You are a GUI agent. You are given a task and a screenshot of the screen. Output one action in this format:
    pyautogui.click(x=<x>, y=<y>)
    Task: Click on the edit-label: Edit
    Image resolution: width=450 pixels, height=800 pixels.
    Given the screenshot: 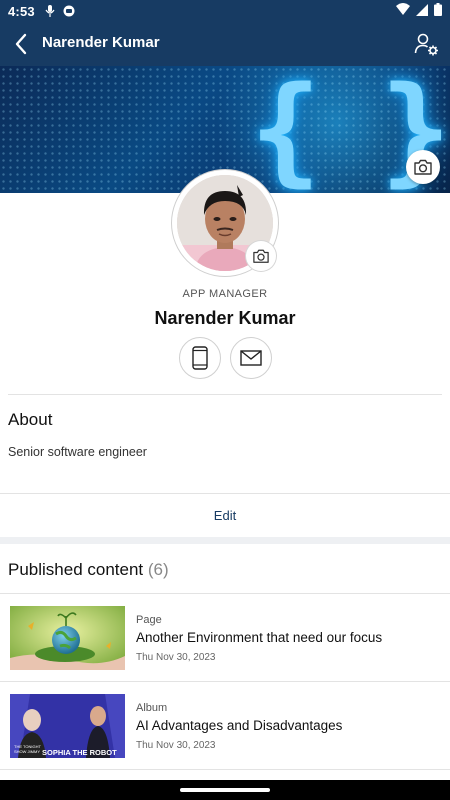 What is the action you would take?
    pyautogui.click(x=225, y=515)
    